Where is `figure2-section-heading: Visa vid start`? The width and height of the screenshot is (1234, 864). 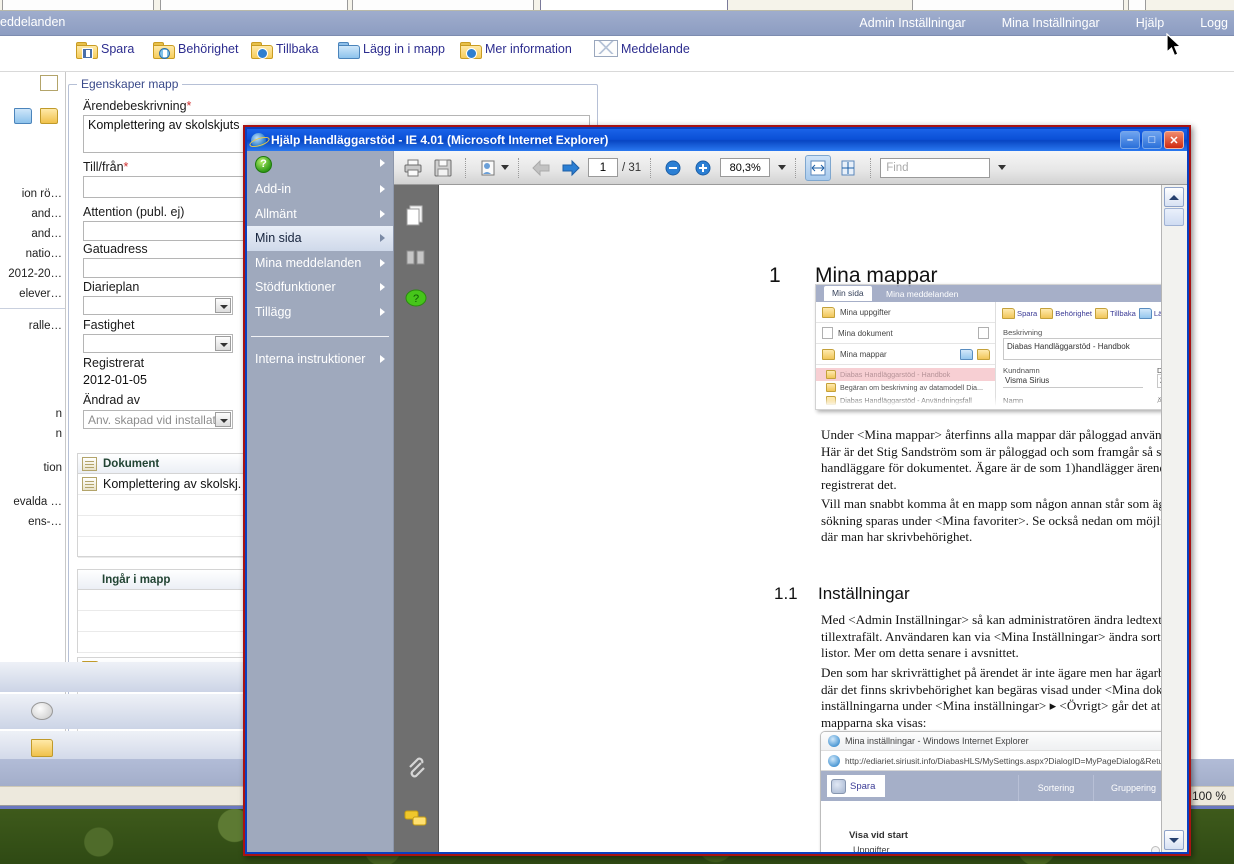
figure2-section-heading: Visa vid start is located at coordinates (878, 835).